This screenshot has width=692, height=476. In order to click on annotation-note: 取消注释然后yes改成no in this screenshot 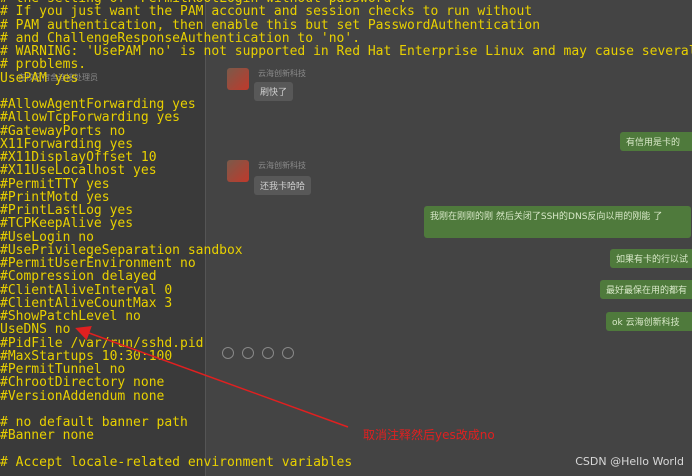, I will do `click(429, 435)`.